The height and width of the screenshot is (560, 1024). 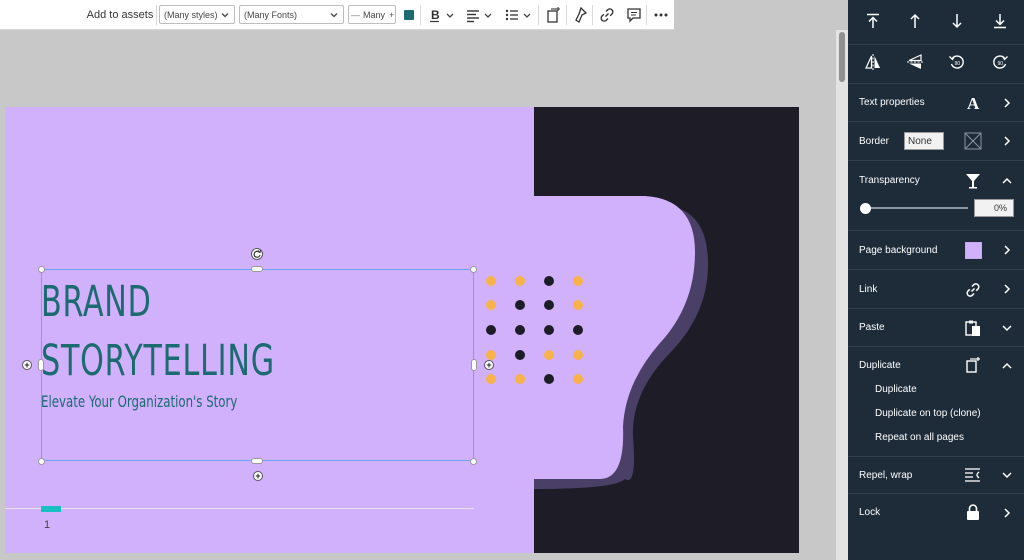 I want to click on bring-to-front-icon, so click(x=873, y=21).